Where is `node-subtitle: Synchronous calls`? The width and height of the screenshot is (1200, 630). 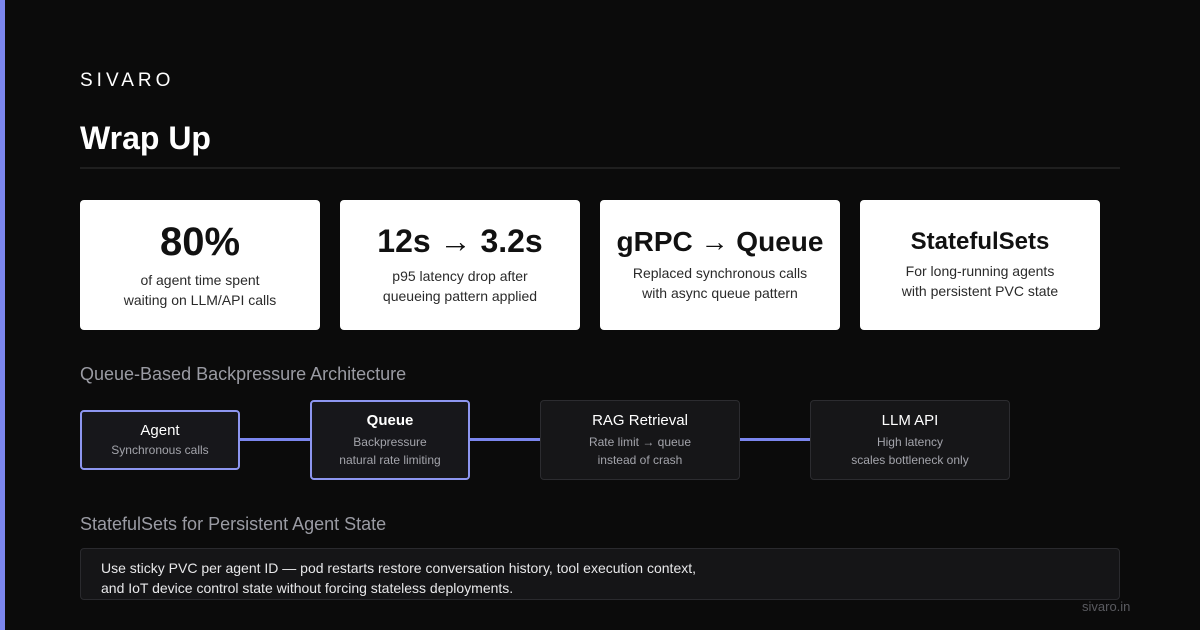 node-subtitle: Synchronous calls is located at coordinates (159, 450).